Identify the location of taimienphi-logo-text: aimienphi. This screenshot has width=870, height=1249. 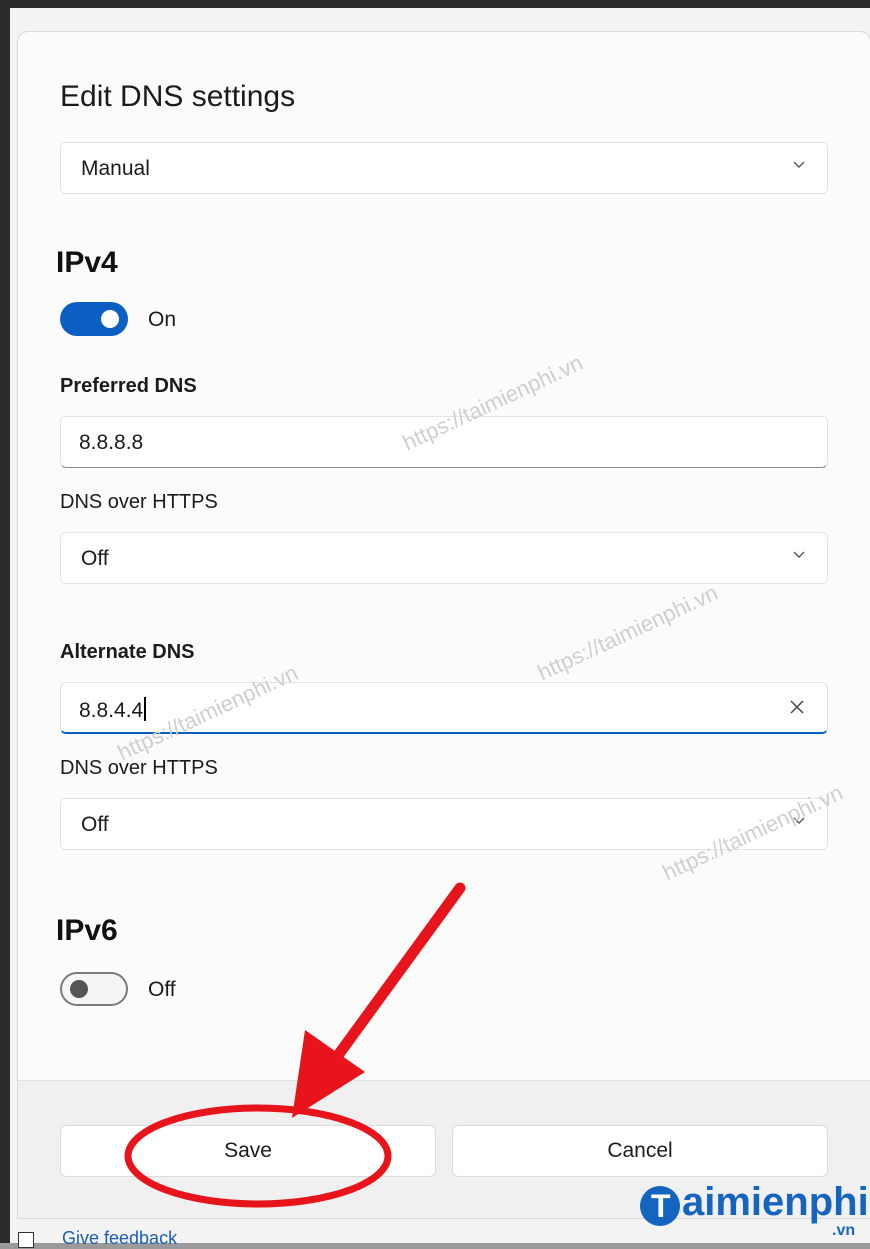
(775, 1202).